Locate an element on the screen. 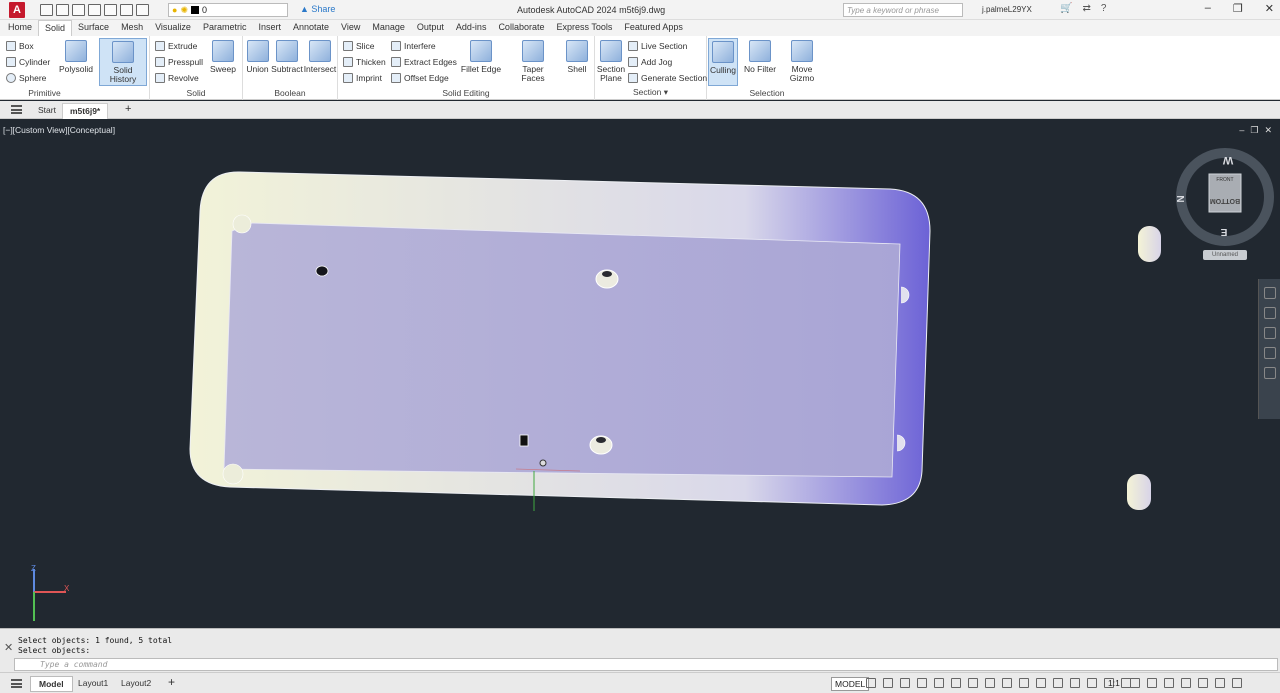  share-button: ▲ Share is located at coordinates (317, 9).